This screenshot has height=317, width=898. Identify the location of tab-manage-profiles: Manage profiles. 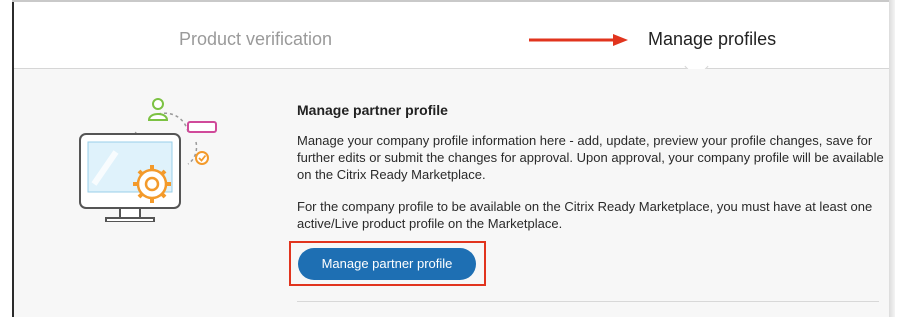
(712, 39).